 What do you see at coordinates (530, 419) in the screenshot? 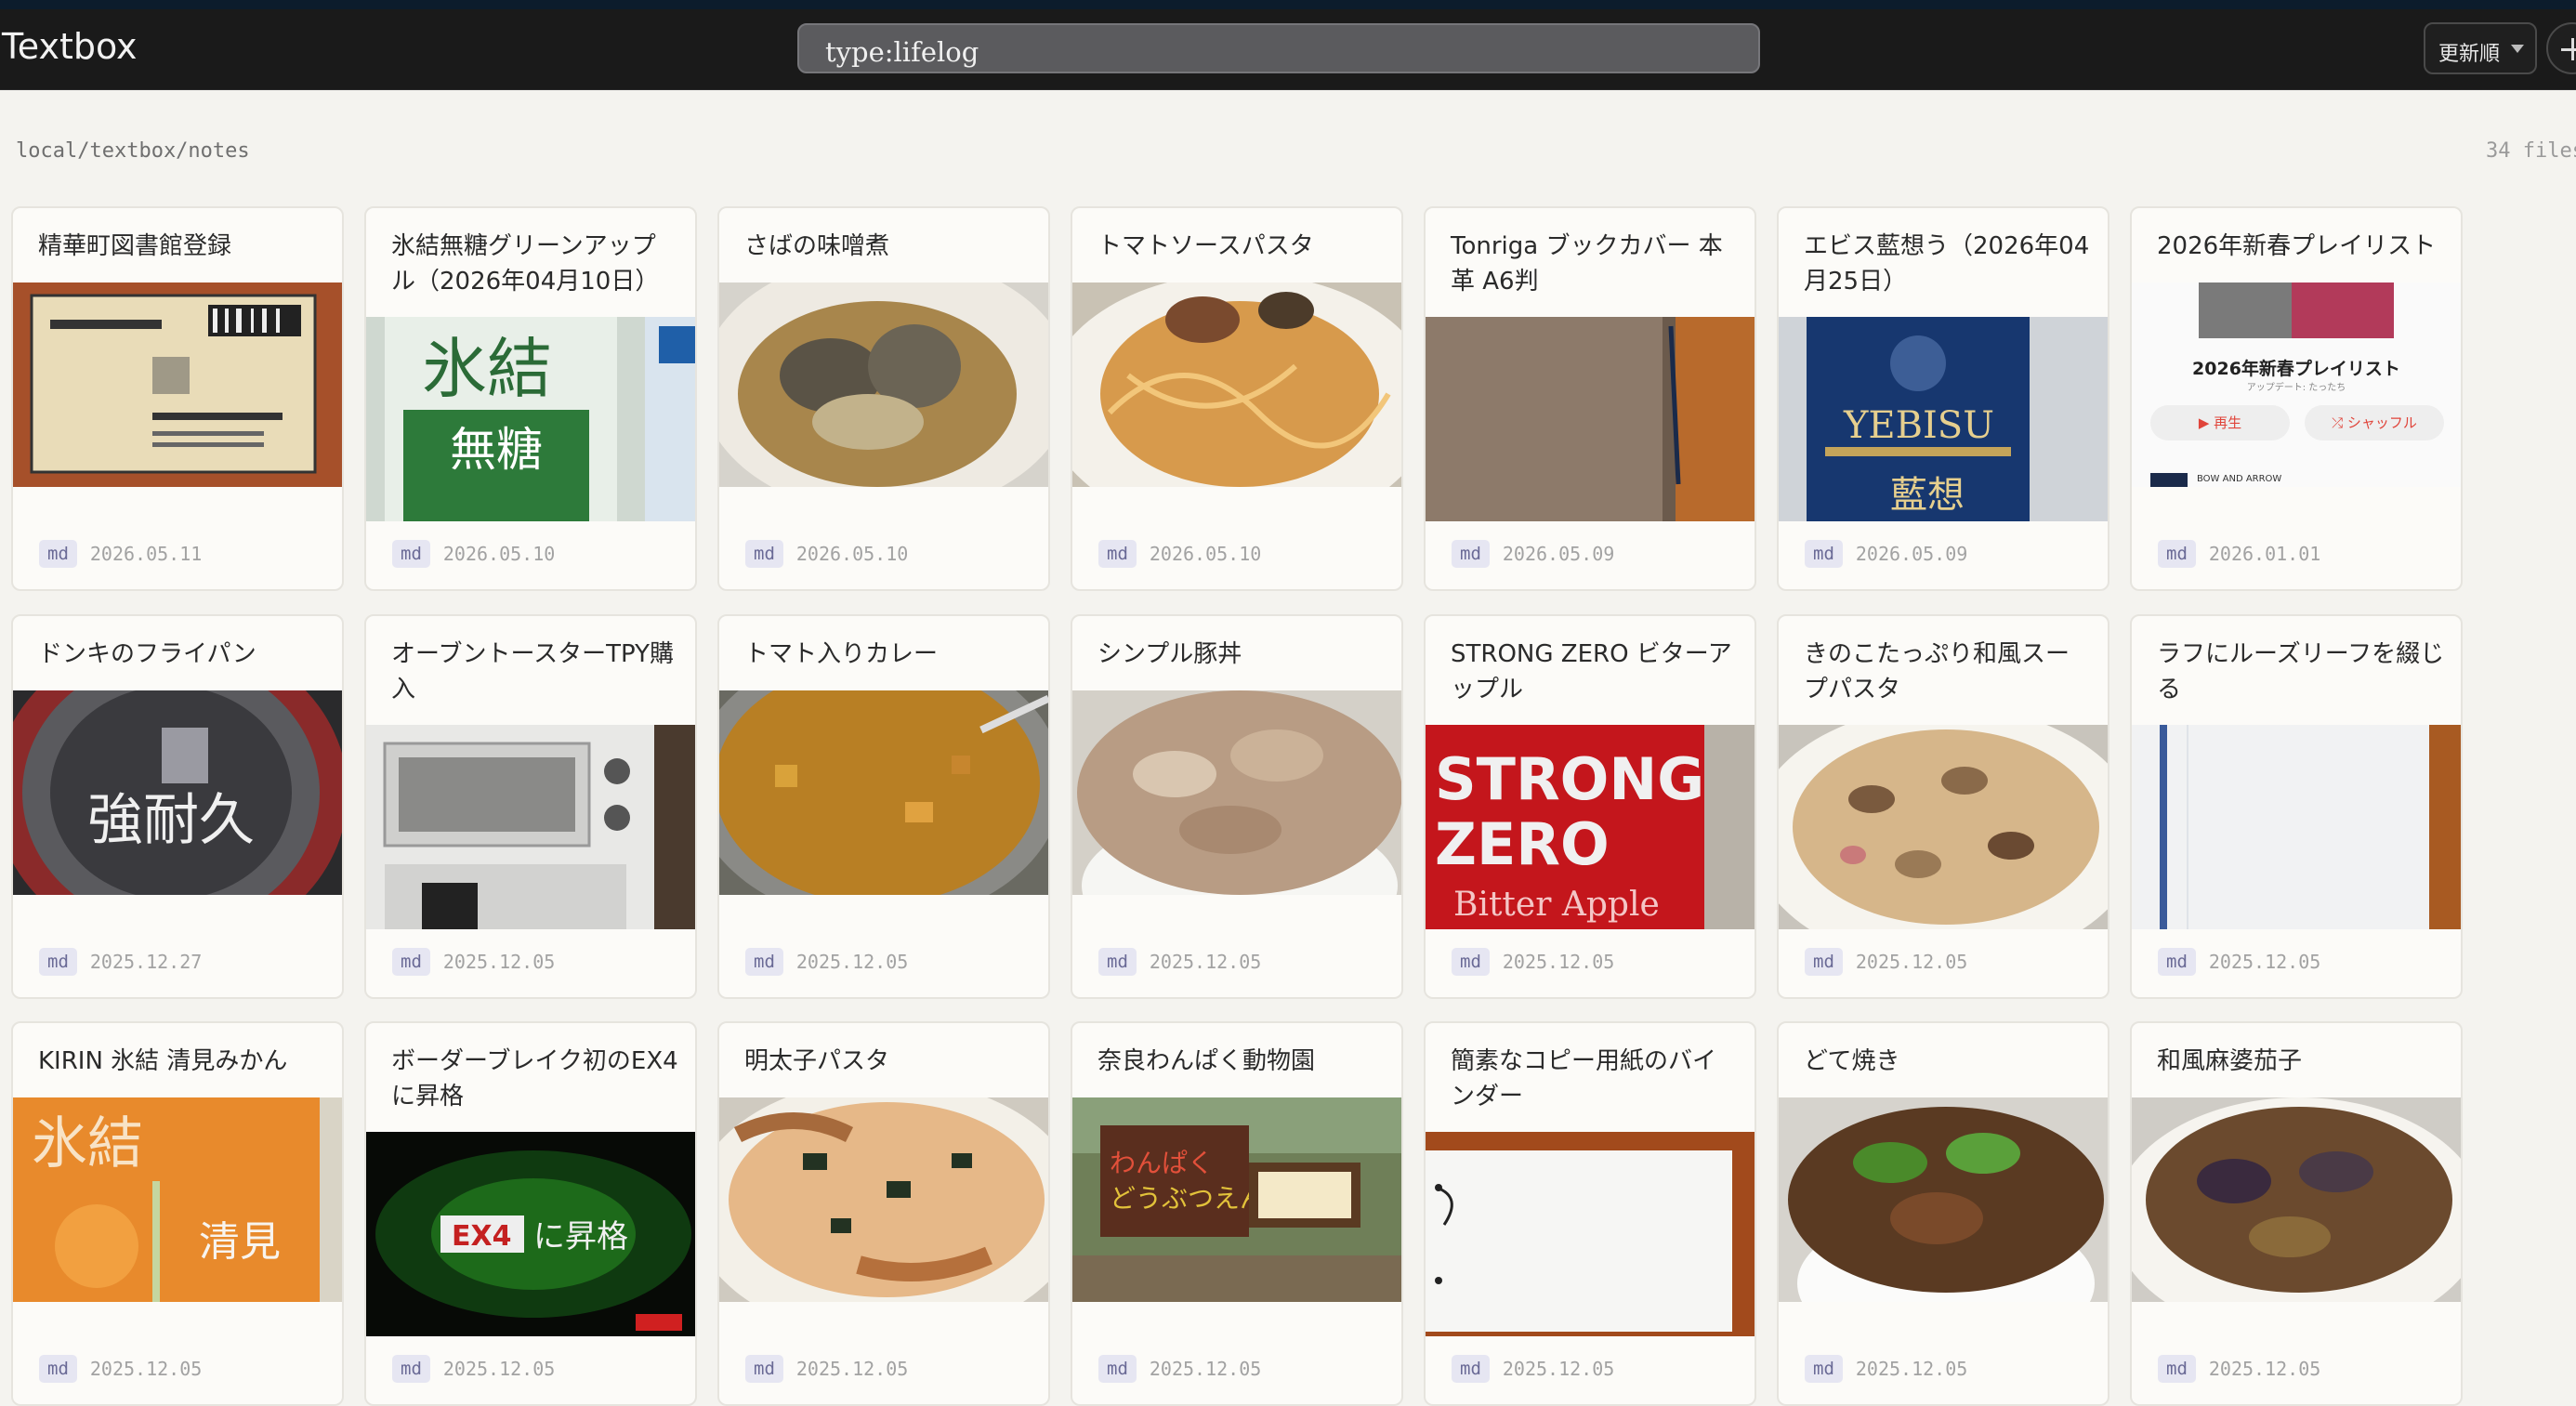
I see `note-thumbnail: 氷結 無糖` at bounding box center [530, 419].